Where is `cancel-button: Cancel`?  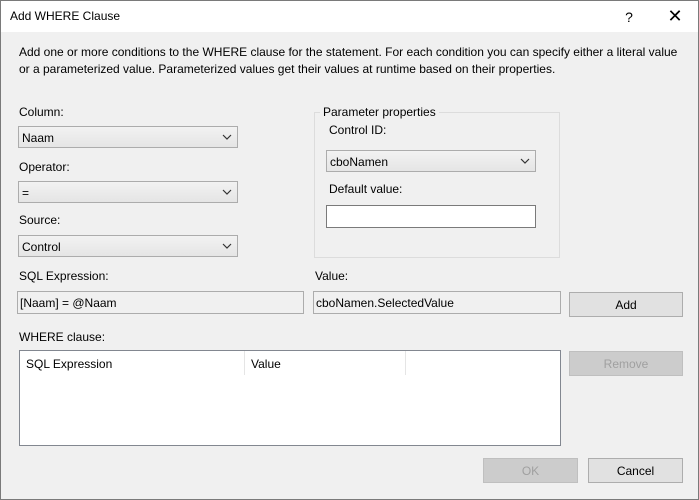
cancel-button: Cancel is located at coordinates (635, 470).